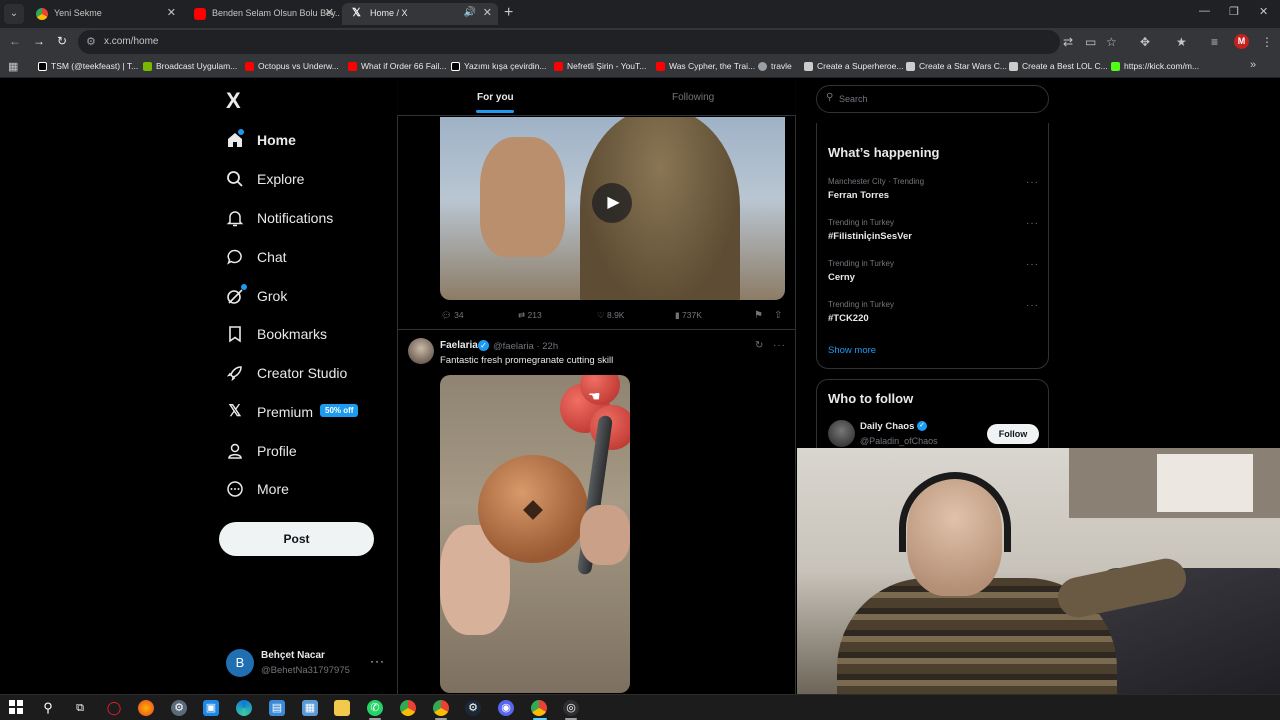 The height and width of the screenshot is (720, 1280). I want to click on profile-avatar: M, so click(1241, 41).